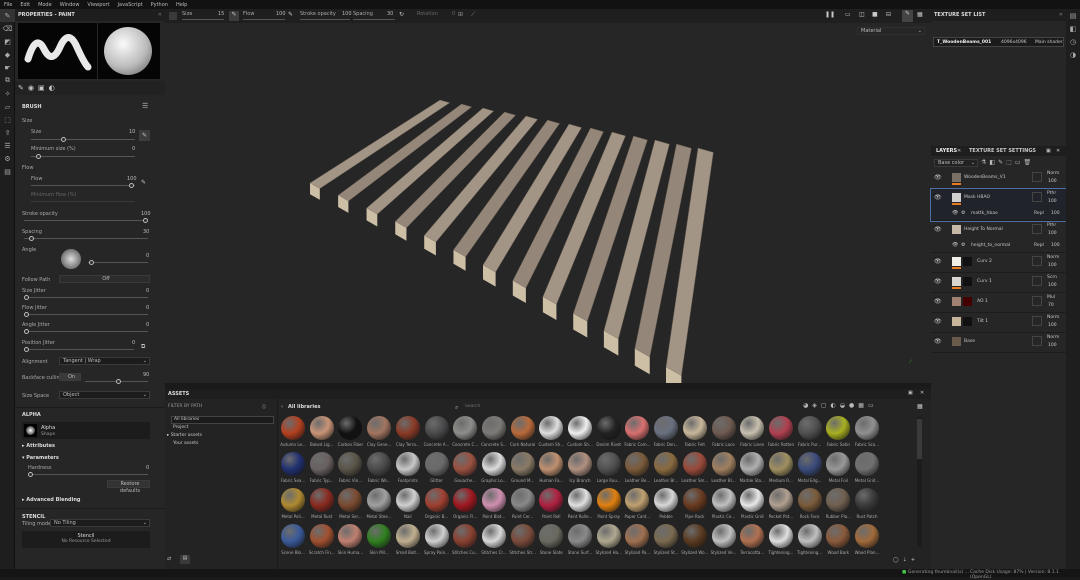 The image size is (1080, 580). Describe the element at coordinates (146, 214) in the screenshot. I see `stroke-opacity-value: 100` at that location.